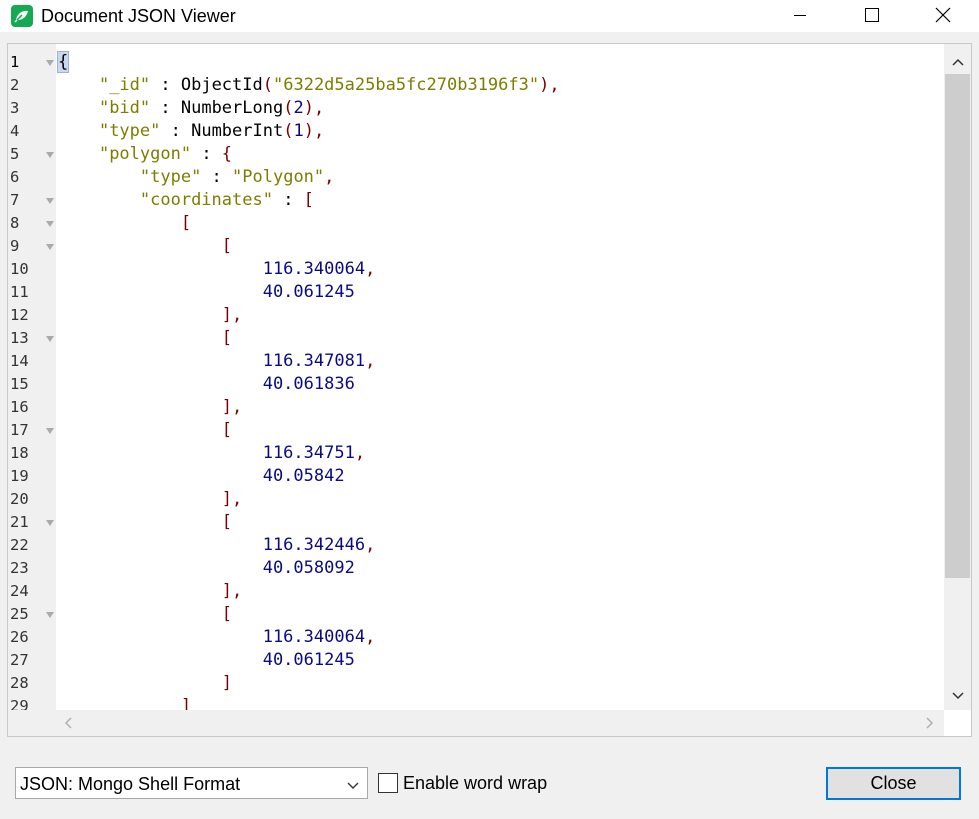  Describe the element at coordinates (32, 338) in the screenshot. I see `gutter-line: 13` at that location.